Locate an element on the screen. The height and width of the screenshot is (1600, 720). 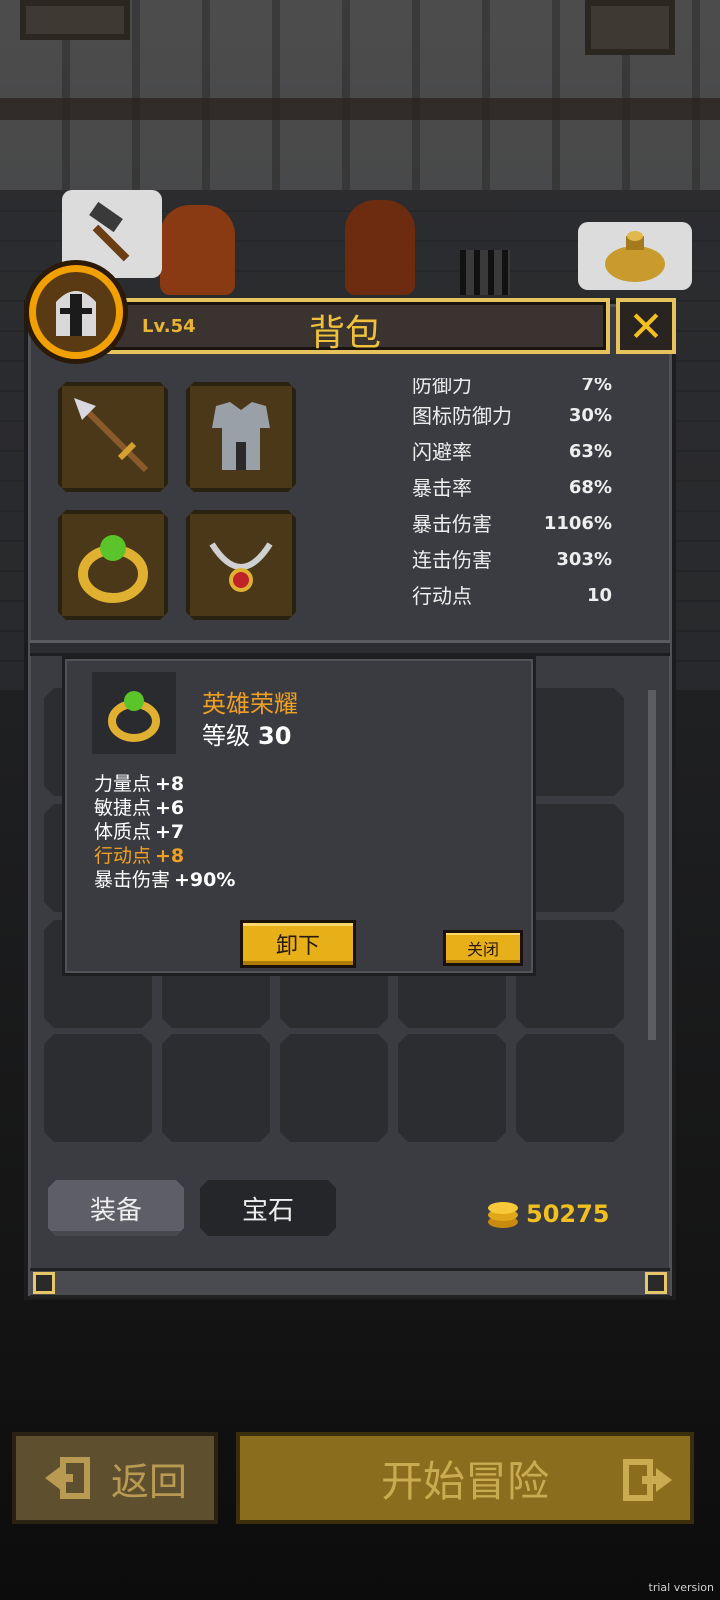
exit-arrow-icon is located at coordinates (67, 1478).